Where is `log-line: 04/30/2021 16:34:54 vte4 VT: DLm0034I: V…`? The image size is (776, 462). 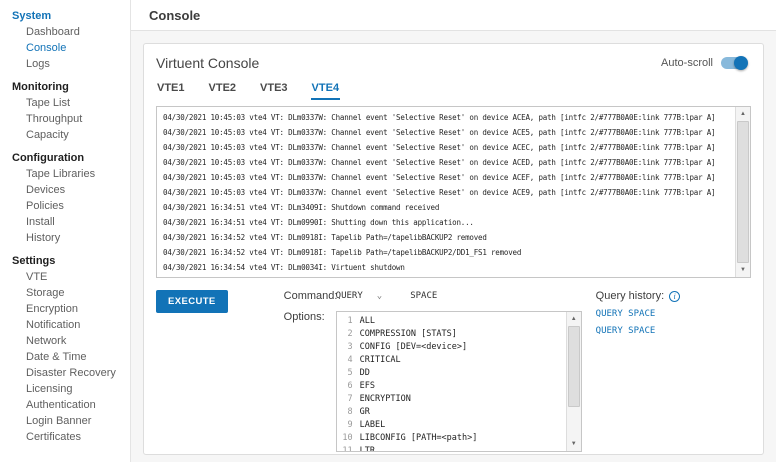
log-line: 04/30/2021 16:34:54 vte4 VT: DLm0034I: V… is located at coordinates (284, 267).